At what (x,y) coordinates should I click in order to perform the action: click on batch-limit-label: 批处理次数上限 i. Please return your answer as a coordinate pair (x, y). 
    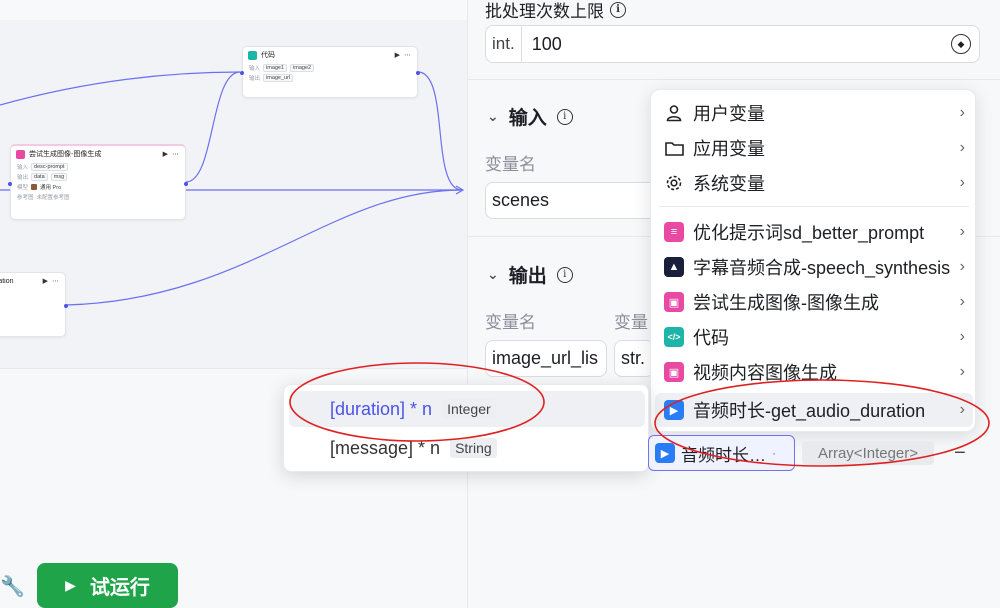
    Looking at the image, I should click on (555, 11).